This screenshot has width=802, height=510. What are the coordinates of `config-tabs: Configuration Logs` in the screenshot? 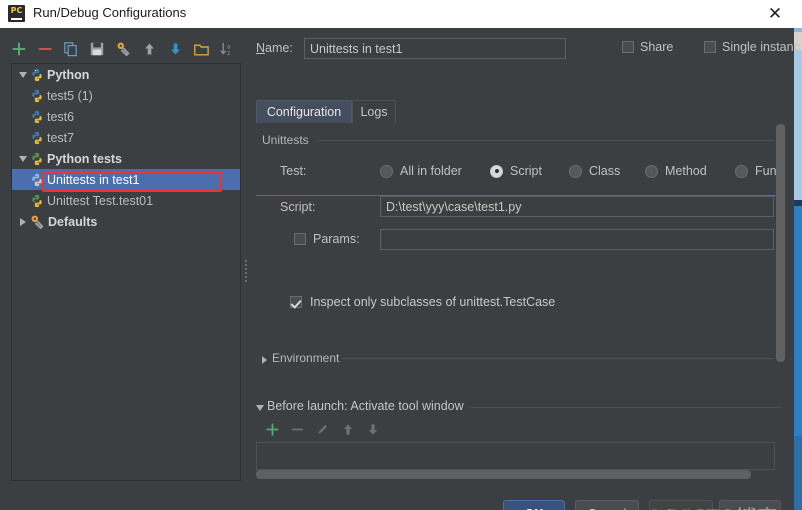 It's located at (518, 148).